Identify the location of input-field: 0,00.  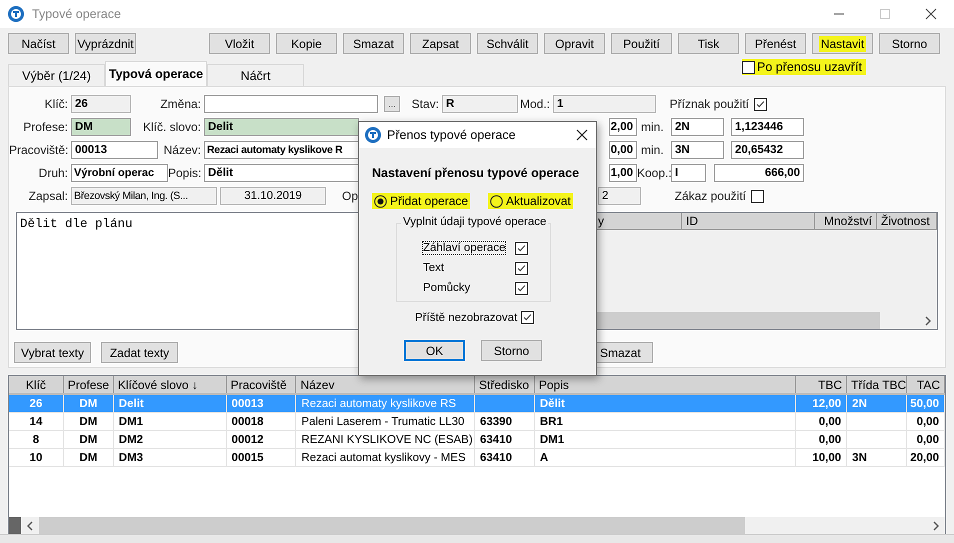
(623, 150).